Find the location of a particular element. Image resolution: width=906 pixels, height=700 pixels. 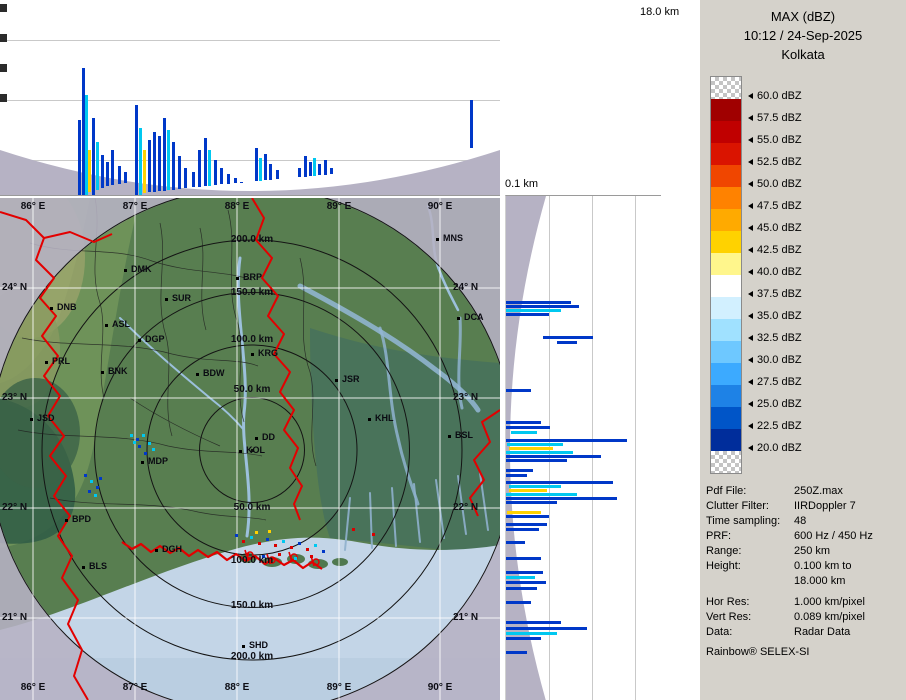

city-label: DCA is located at coordinates (474, 317).